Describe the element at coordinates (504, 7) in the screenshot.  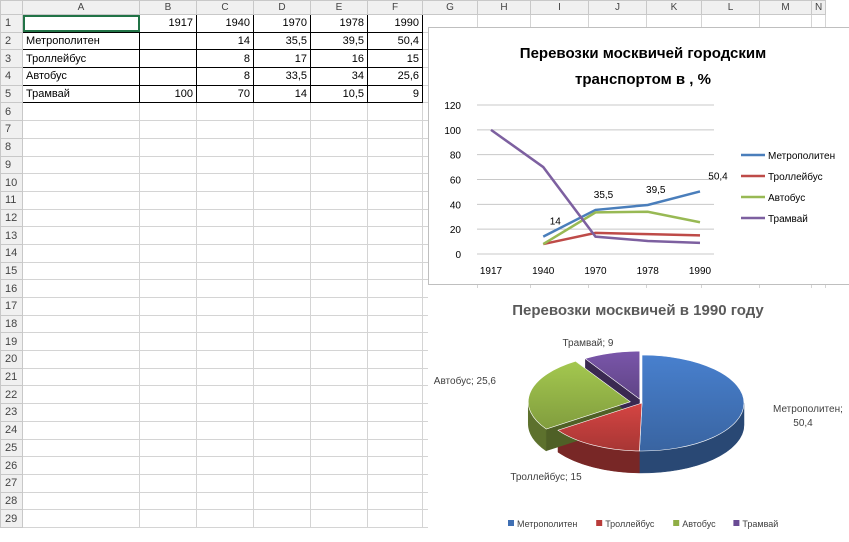
I see `column-header-h: H` at that location.